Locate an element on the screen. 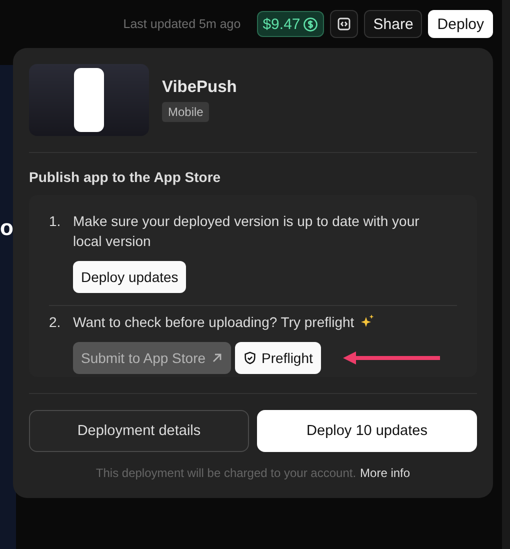 This screenshot has height=549, width=510. phone-icon is located at coordinates (89, 100).